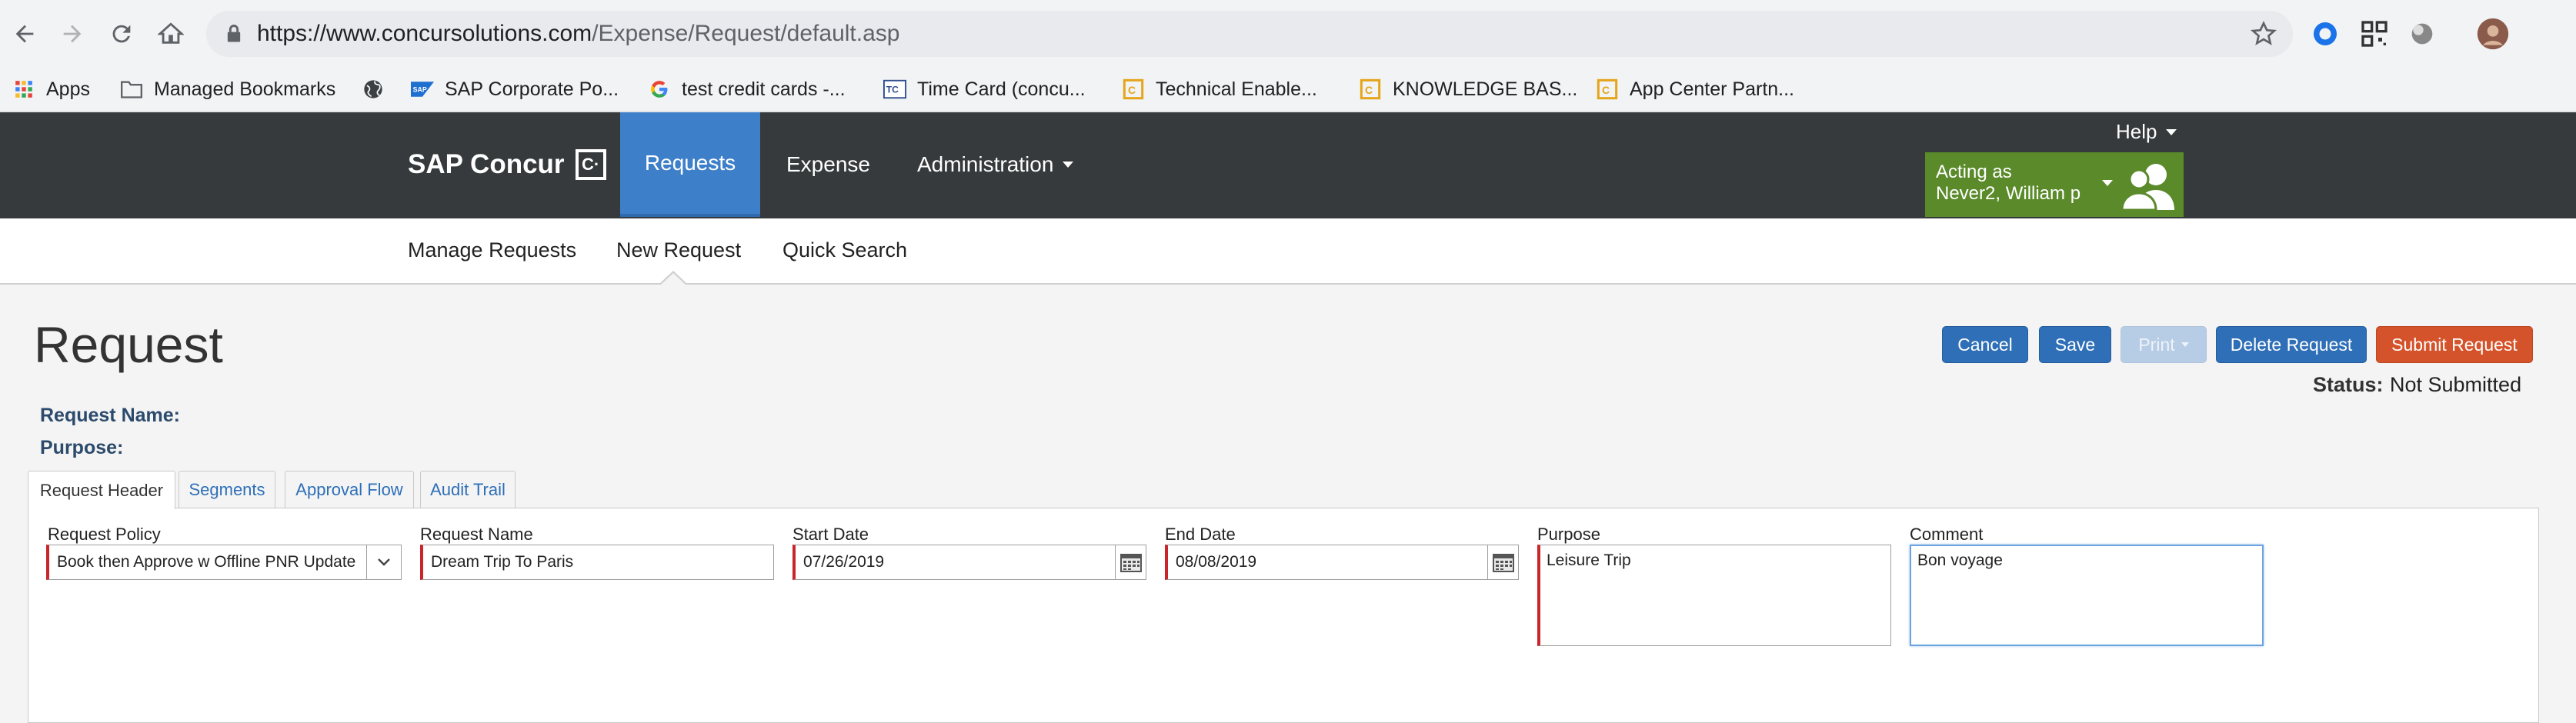 Image resolution: width=2576 pixels, height=723 pixels. I want to click on cancel-button: Cancel, so click(1985, 344).